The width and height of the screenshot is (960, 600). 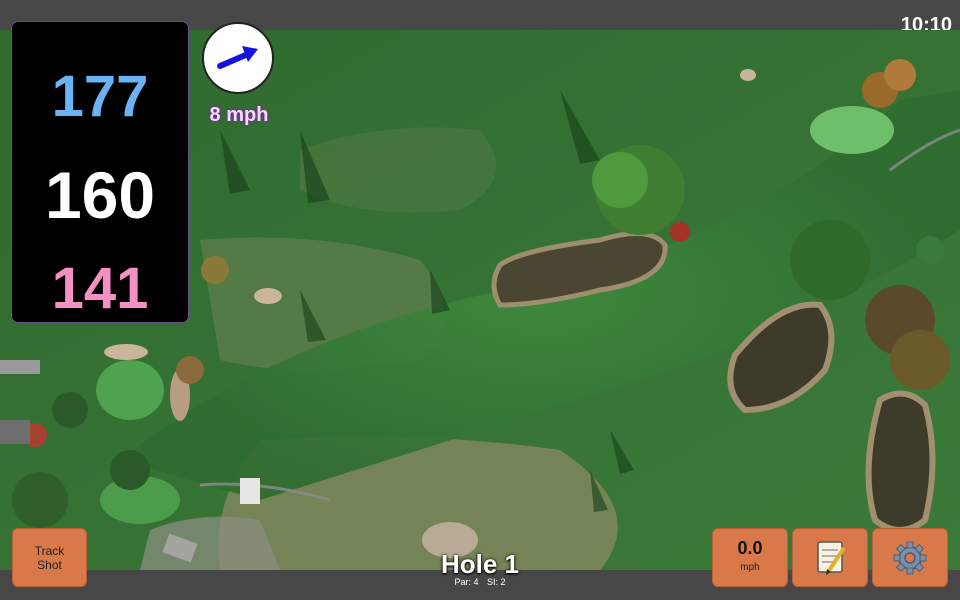 I want to click on wind-dial, so click(x=238, y=58).